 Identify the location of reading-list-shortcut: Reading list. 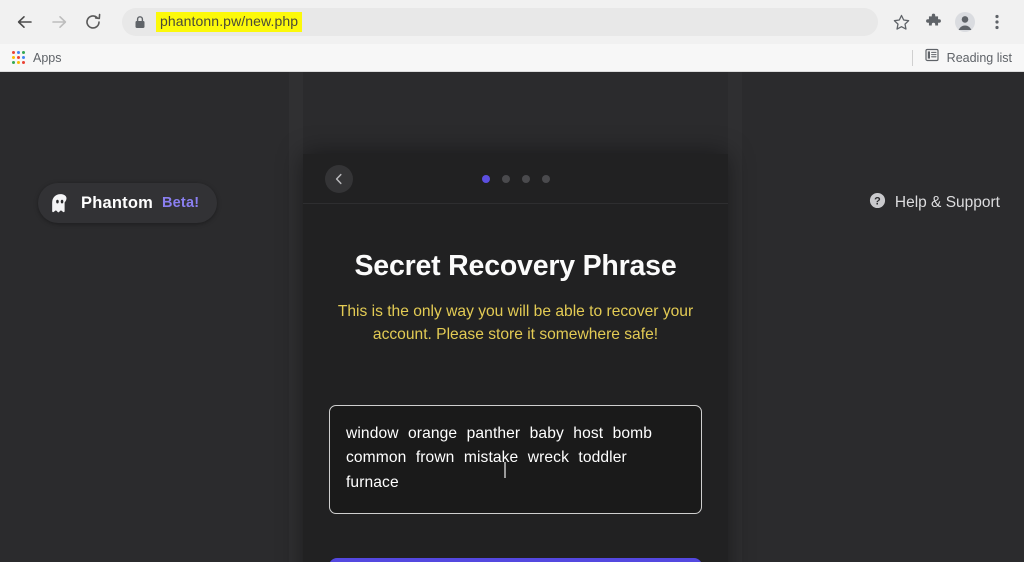
(961, 57).